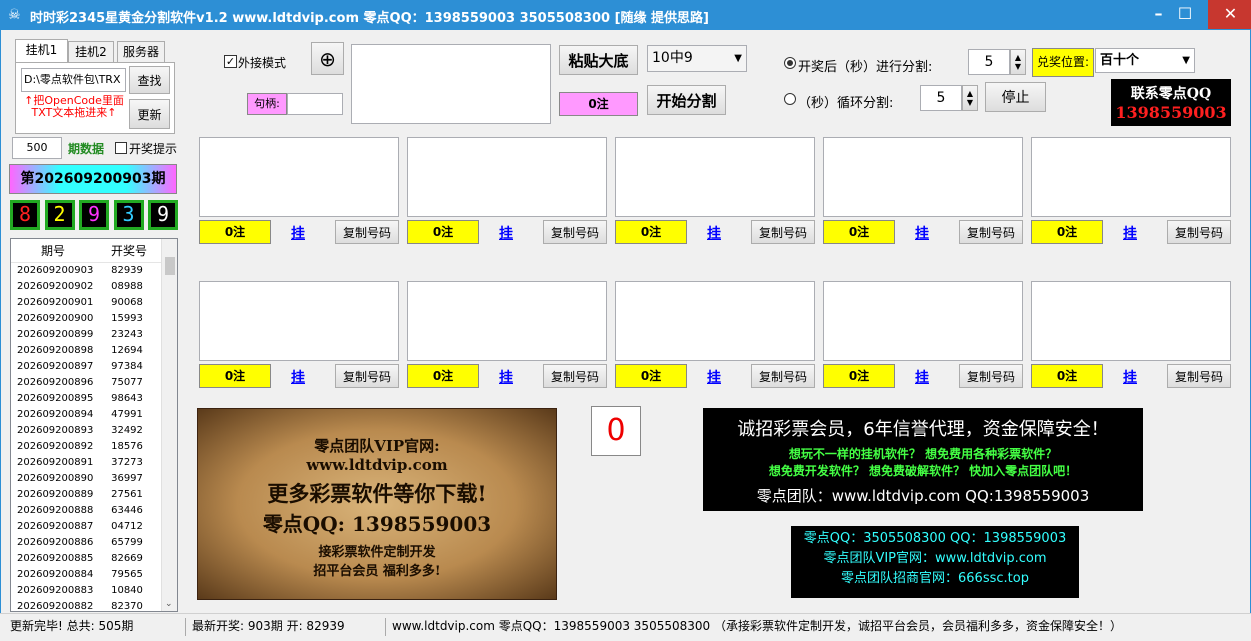  I want to click on table-row: 202609200903 82939, so click(94, 271).